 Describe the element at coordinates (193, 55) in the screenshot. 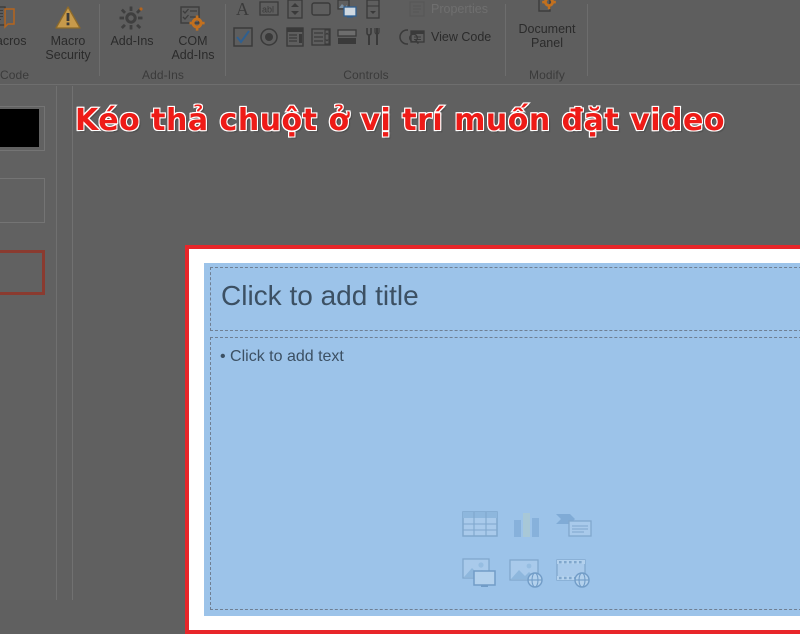

I see `com-add-ins-line2: Add-Ins` at that location.